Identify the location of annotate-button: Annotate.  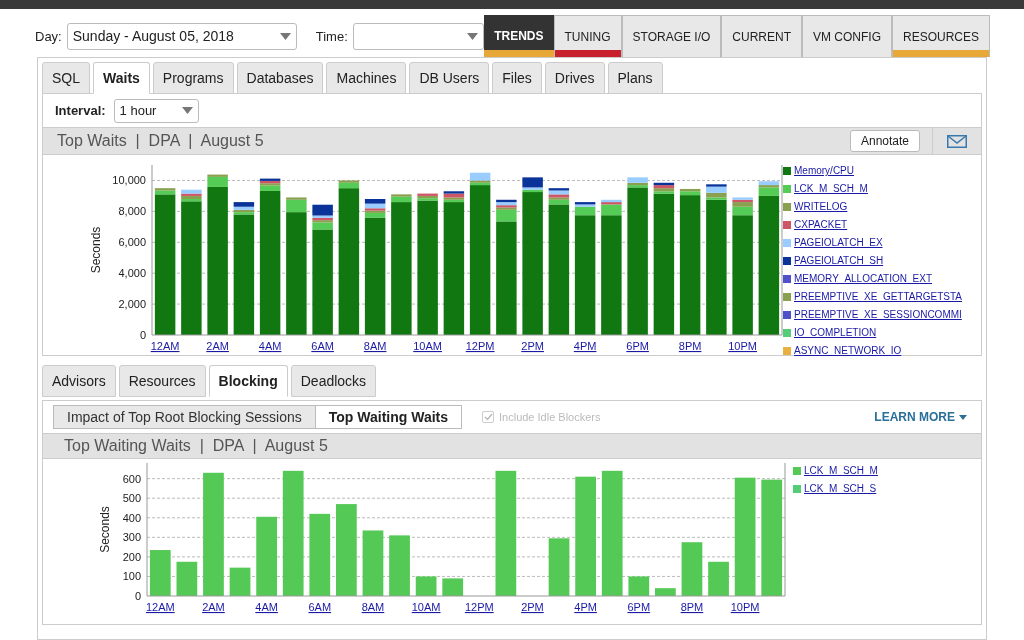
(884, 141).